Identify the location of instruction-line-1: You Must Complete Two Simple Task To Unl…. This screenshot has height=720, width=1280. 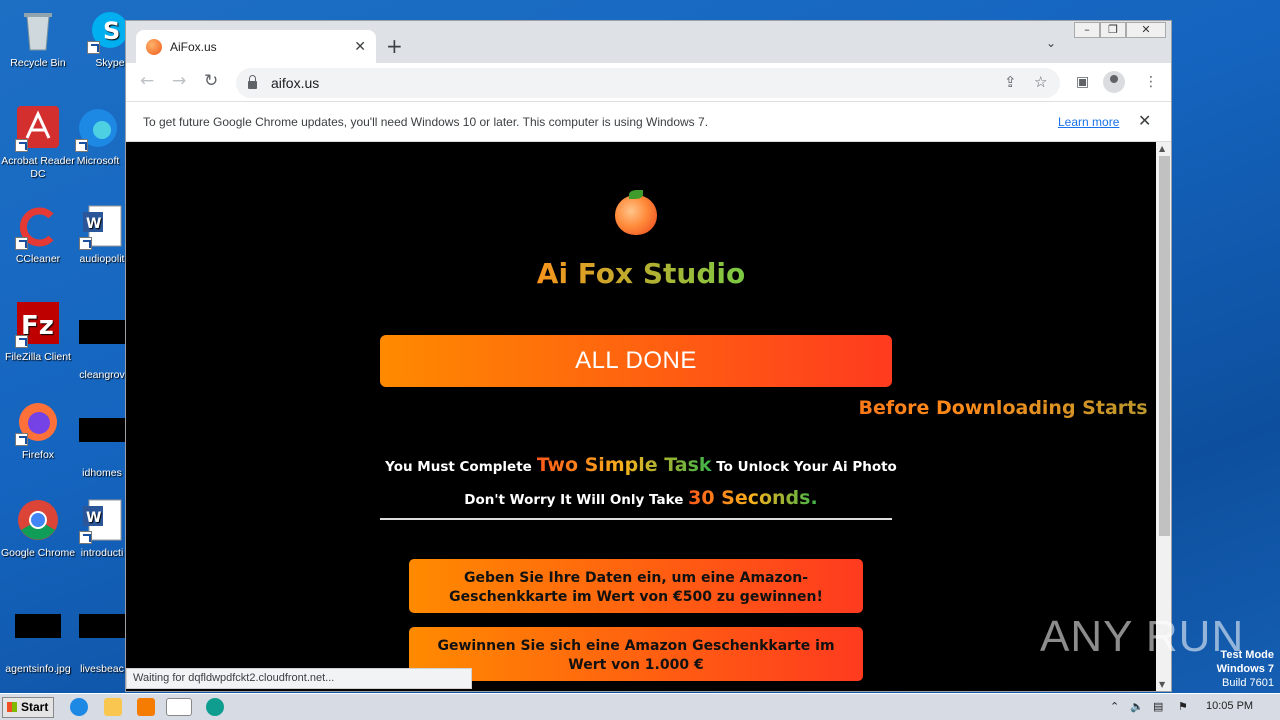
(641, 465).